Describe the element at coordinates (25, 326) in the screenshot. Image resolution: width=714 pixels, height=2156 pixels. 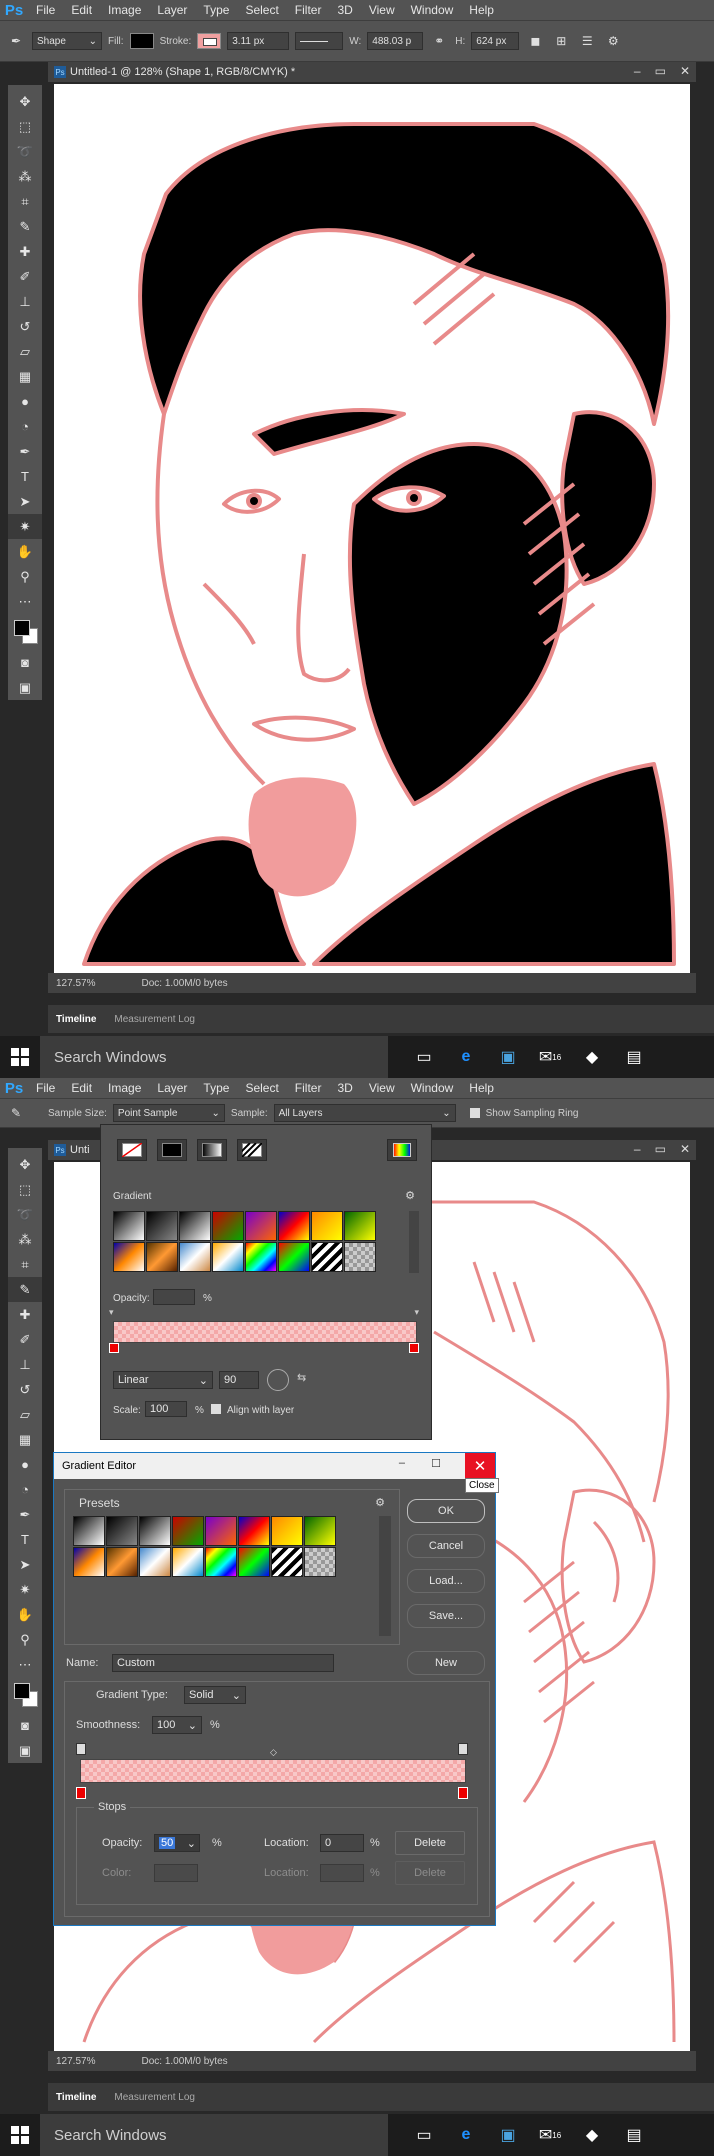
I see `history-brush-icon: ↺` at that location.